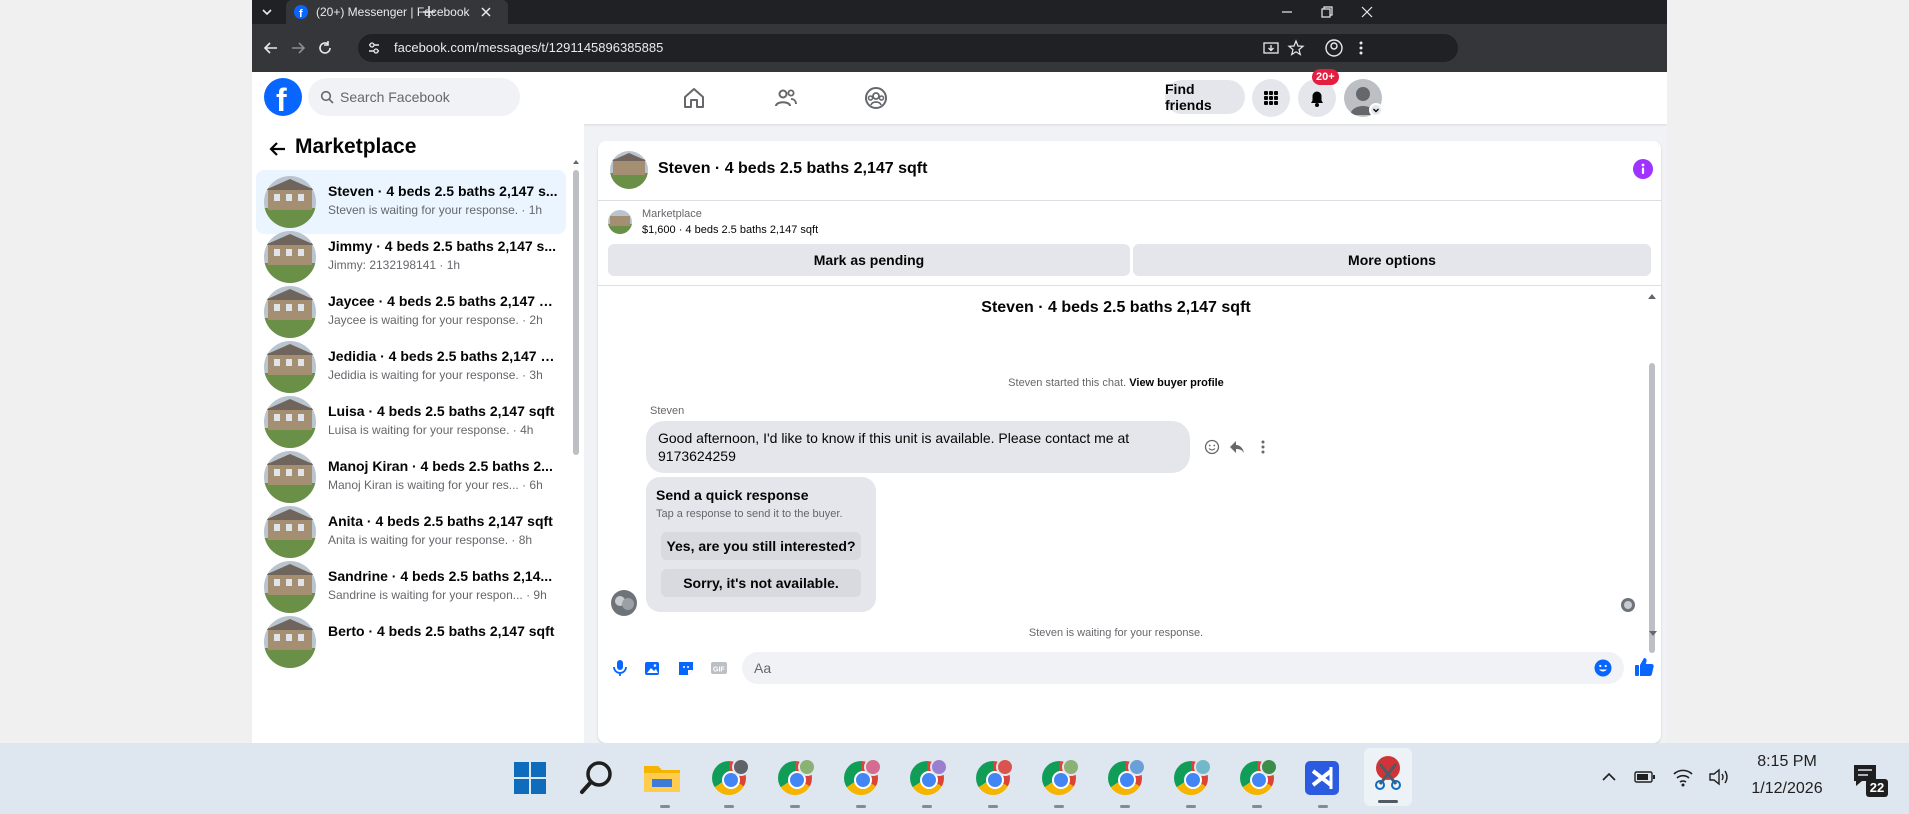 This screenshot has width=1909, height=814. What do you see at coordinates (278, 149) in the screenshot?
I see `back-arrow-icon` at bounding box center [278, 149].